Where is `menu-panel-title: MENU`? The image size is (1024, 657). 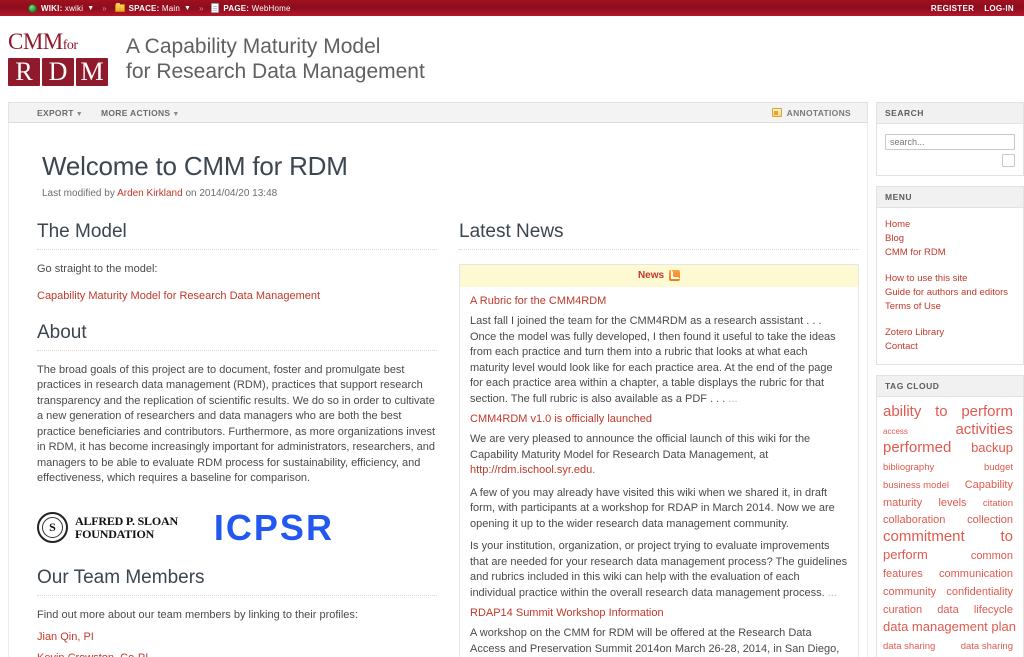 menu-panel-title: MENU is located at coordinates (950, 197).